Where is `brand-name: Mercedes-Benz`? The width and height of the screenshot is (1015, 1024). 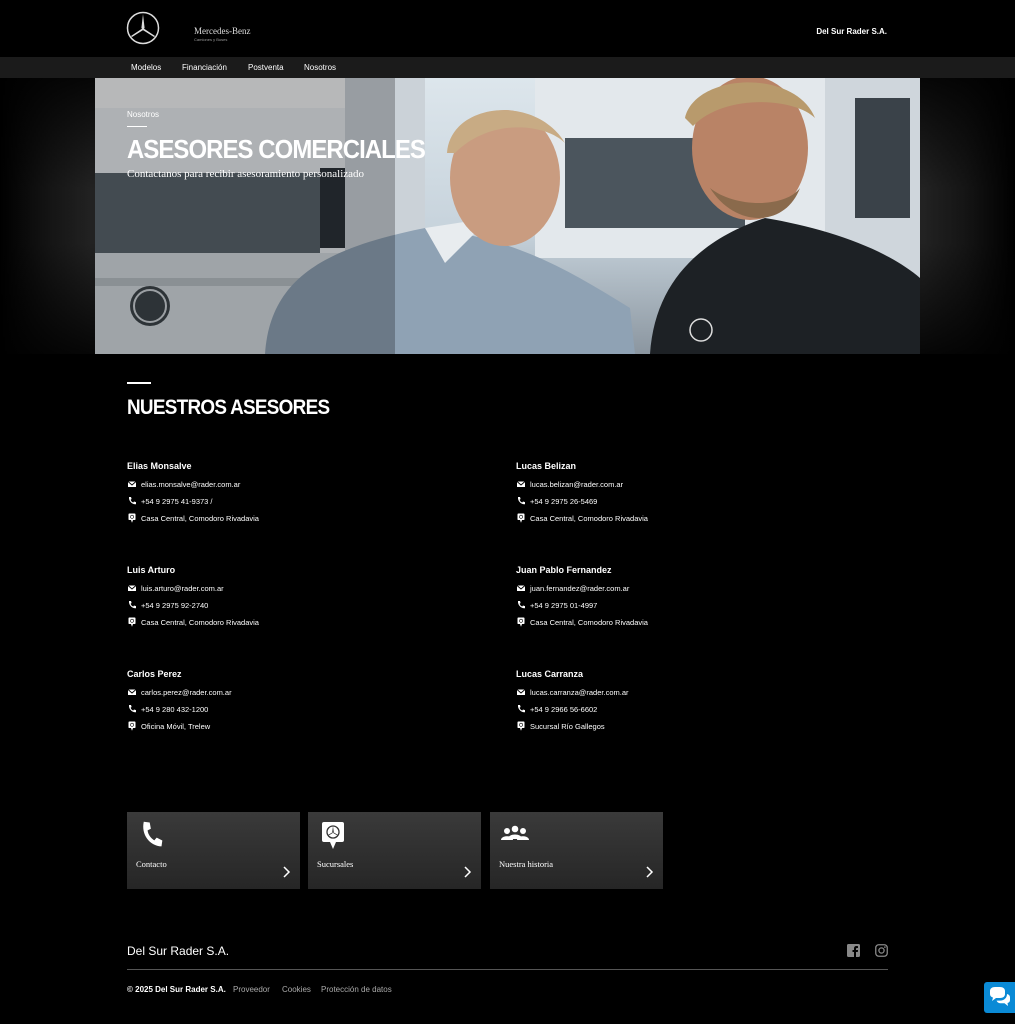 brand-name: Mercedes-Benz is located at coordinates (222, 31).